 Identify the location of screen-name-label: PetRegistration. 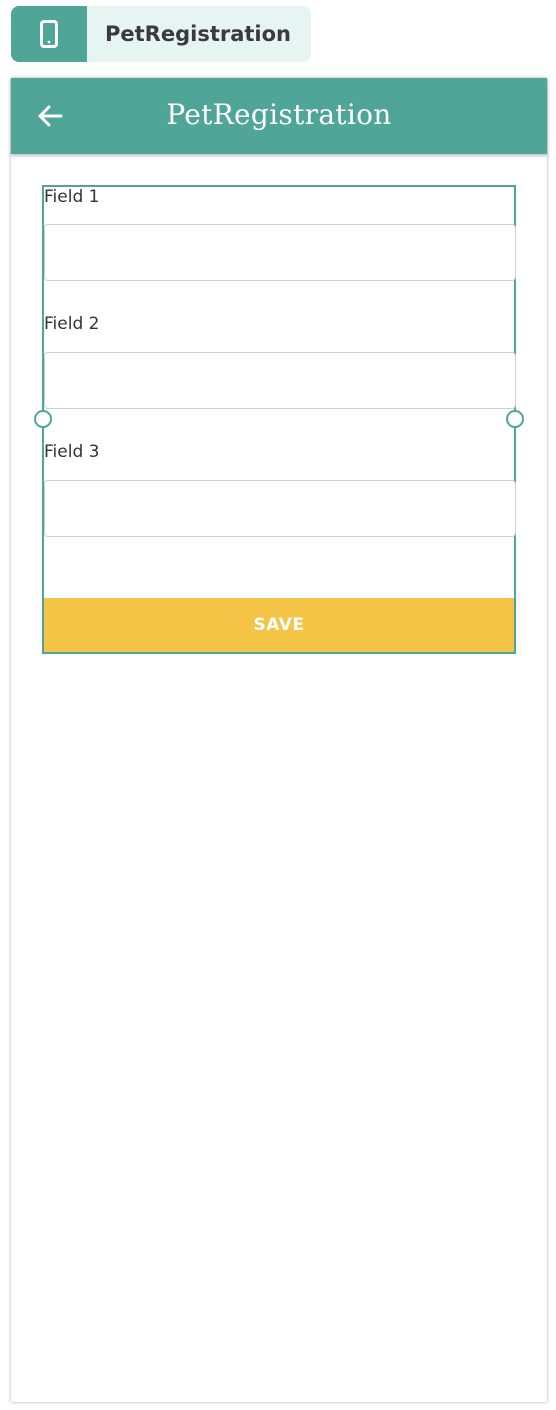
(198, 34).